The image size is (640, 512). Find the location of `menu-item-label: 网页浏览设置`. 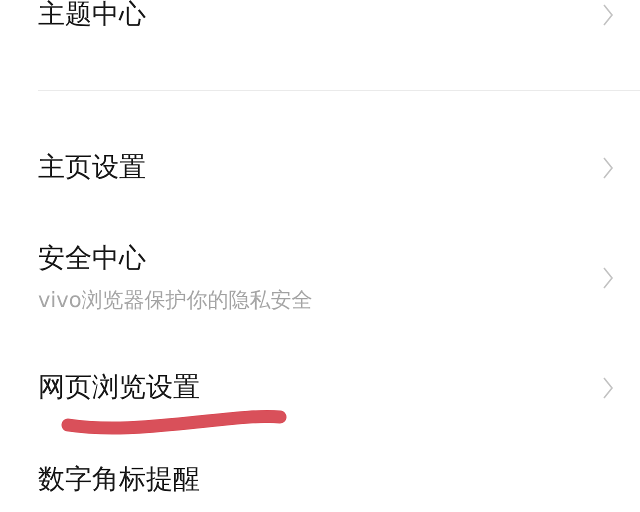

menu-item-label: 网页浏览设置 is located at coordinates (119, 388).